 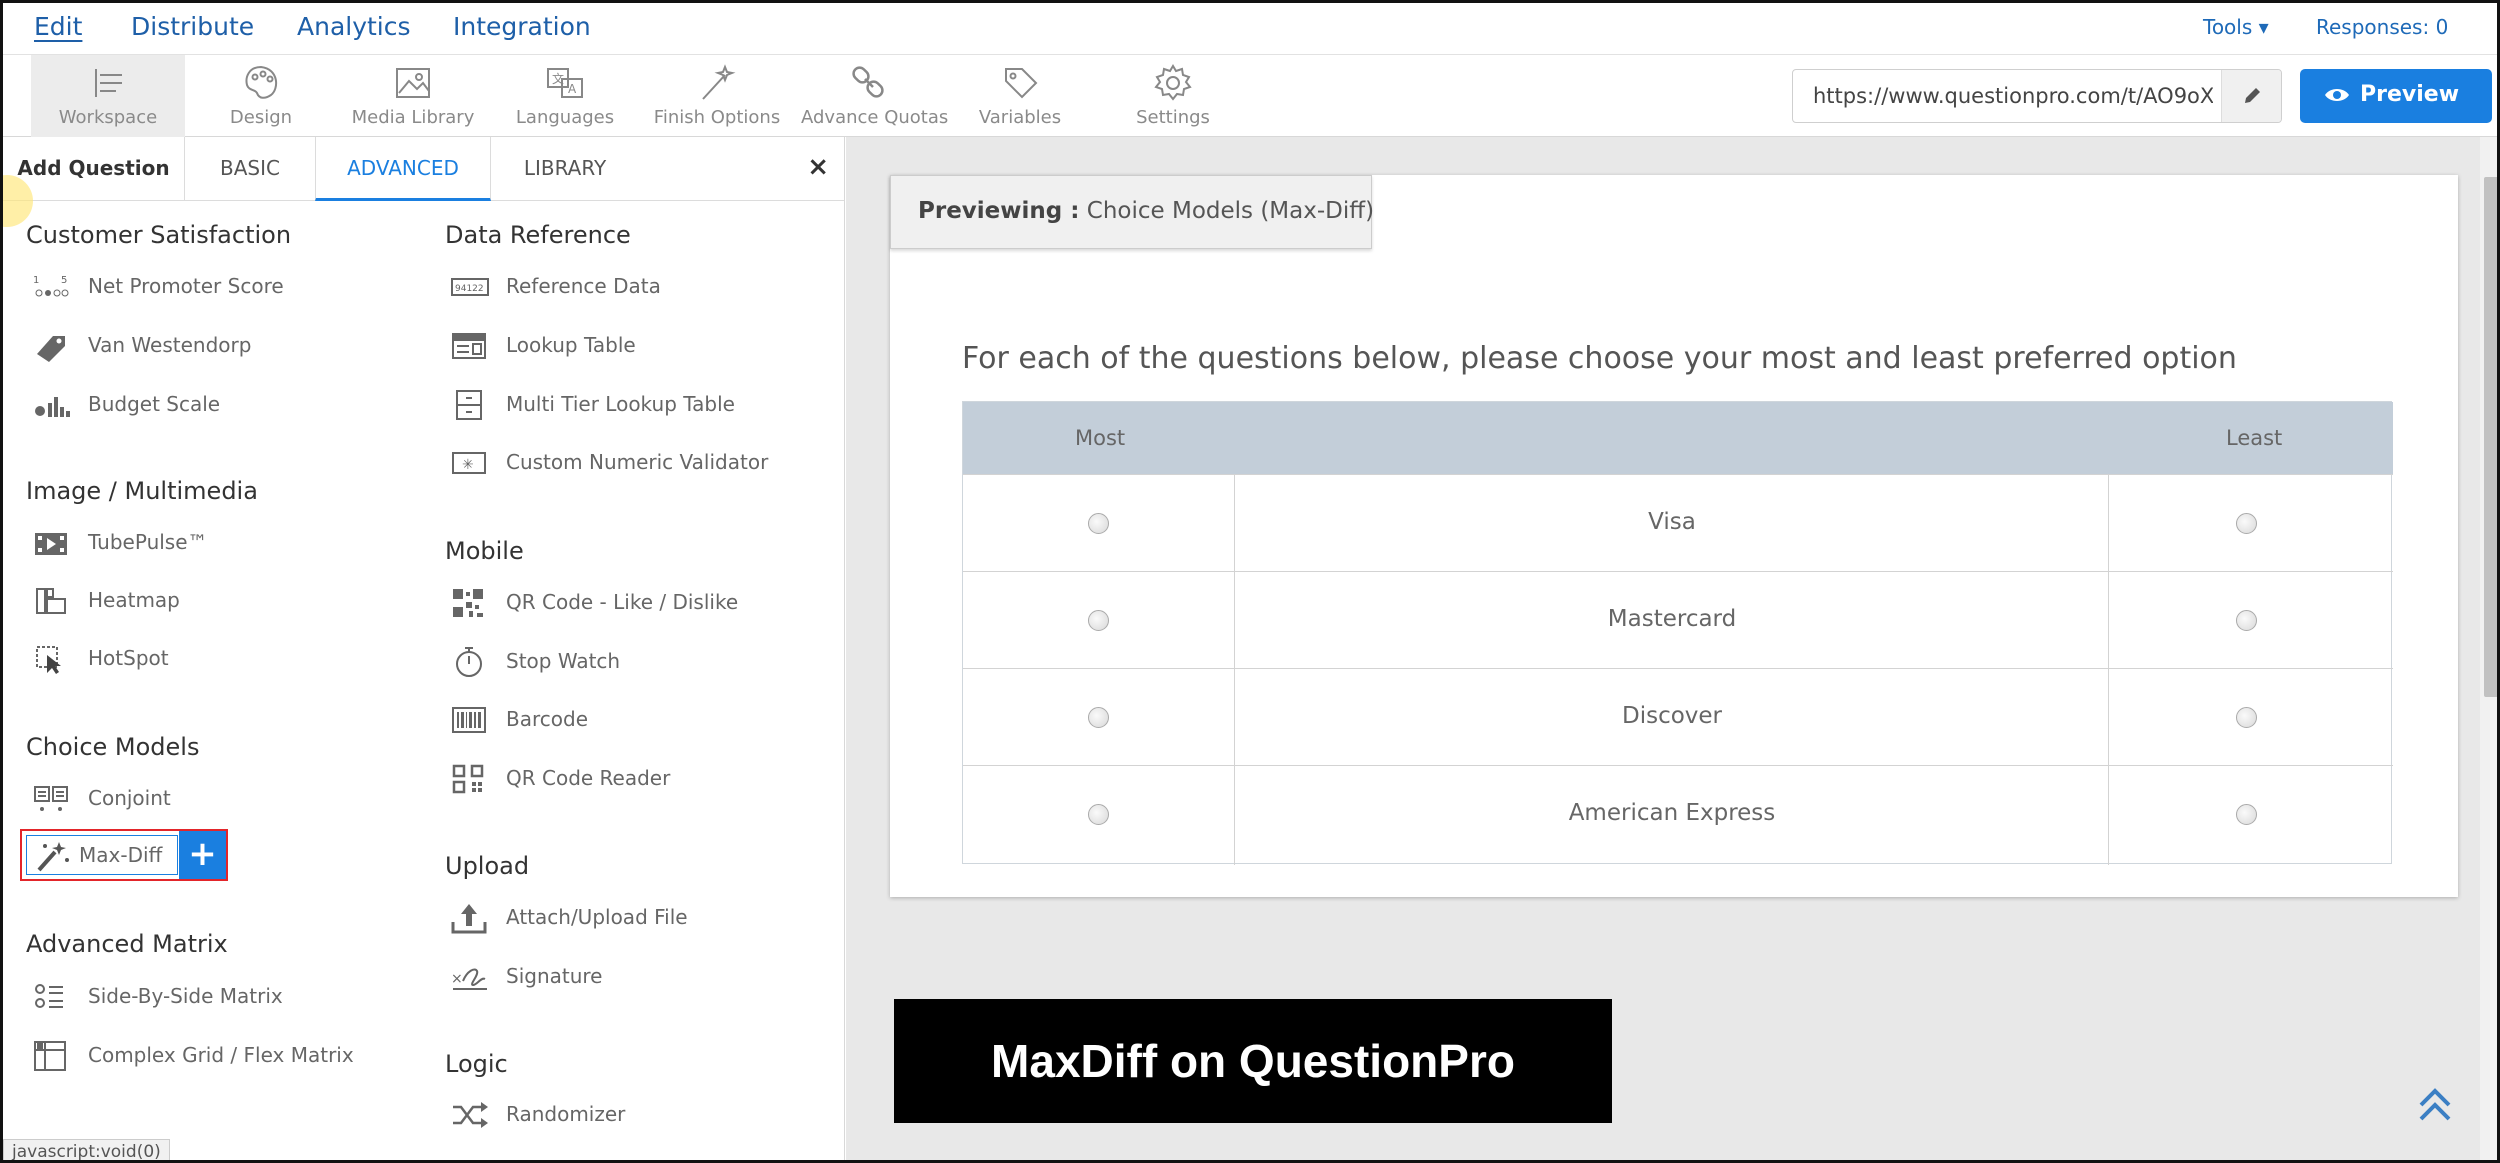 What do you see at coordinates (1672, 813) in the screenshot?
I see `option-label: American Express` at bounding box center [1672, 813].